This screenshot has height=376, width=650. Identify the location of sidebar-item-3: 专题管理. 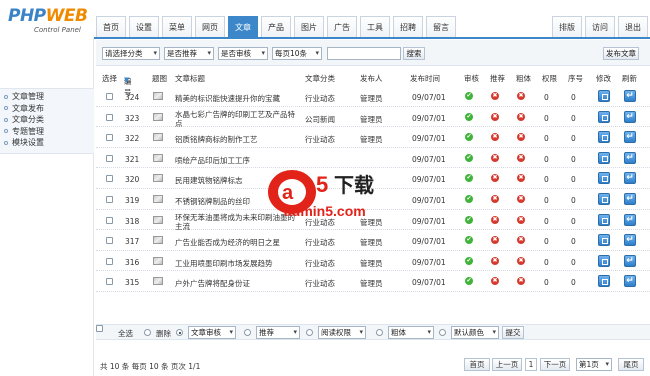
(47, 132).